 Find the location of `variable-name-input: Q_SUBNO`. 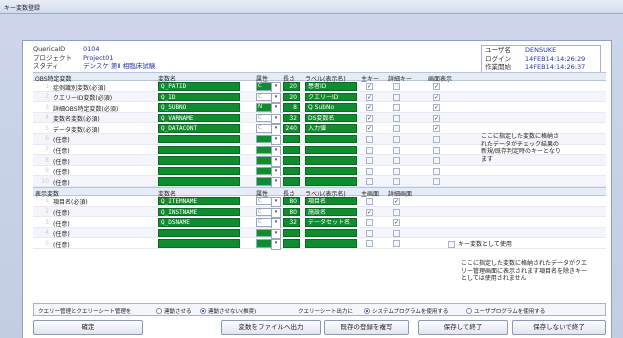

variable-name-input: Q_SUBNO is located at coordinates (199, 107).